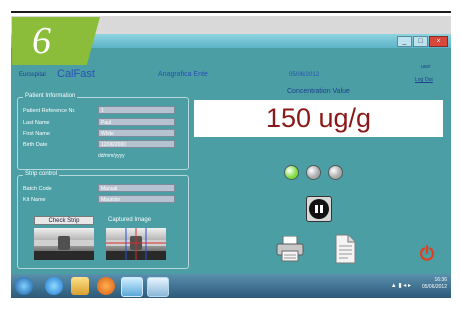 The height and width of the screenshot is (316, 460). I want to click on detection-lines, so click(136, 244).